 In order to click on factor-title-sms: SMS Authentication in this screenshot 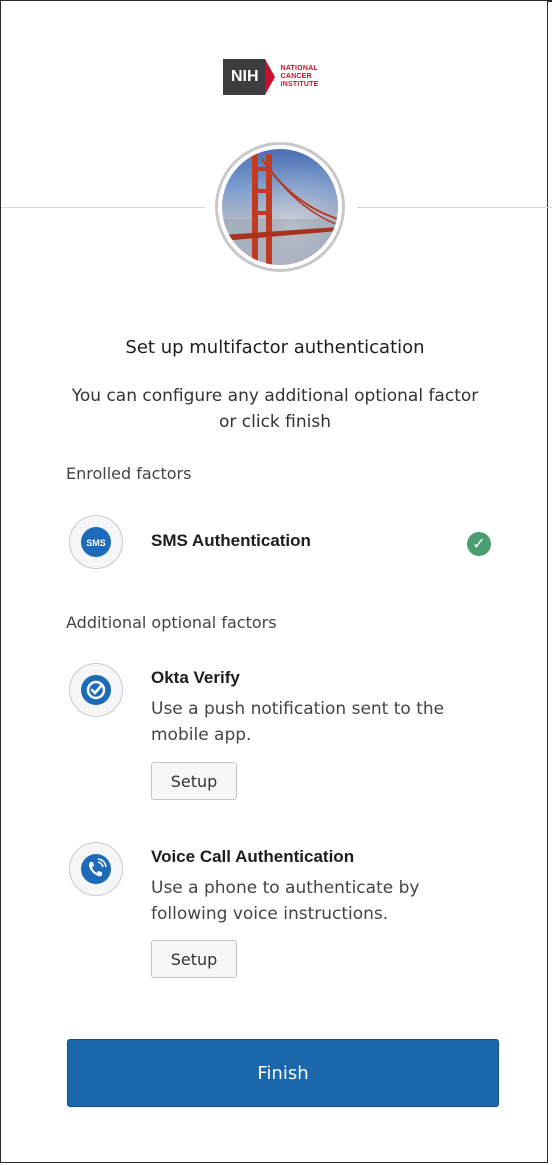, I will do `click(231, 540)`.